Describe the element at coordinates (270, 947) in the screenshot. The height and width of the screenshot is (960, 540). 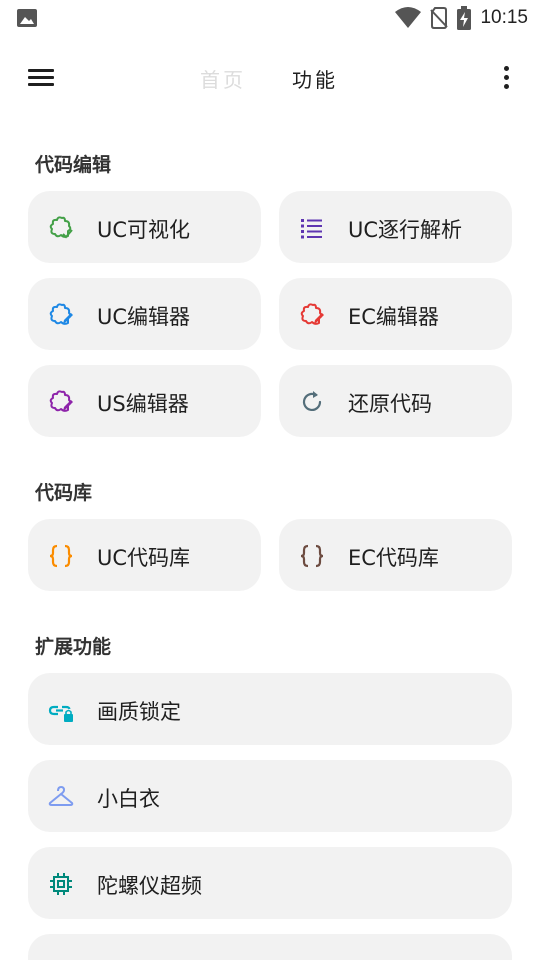
I see `extension-item-partial` at that location.